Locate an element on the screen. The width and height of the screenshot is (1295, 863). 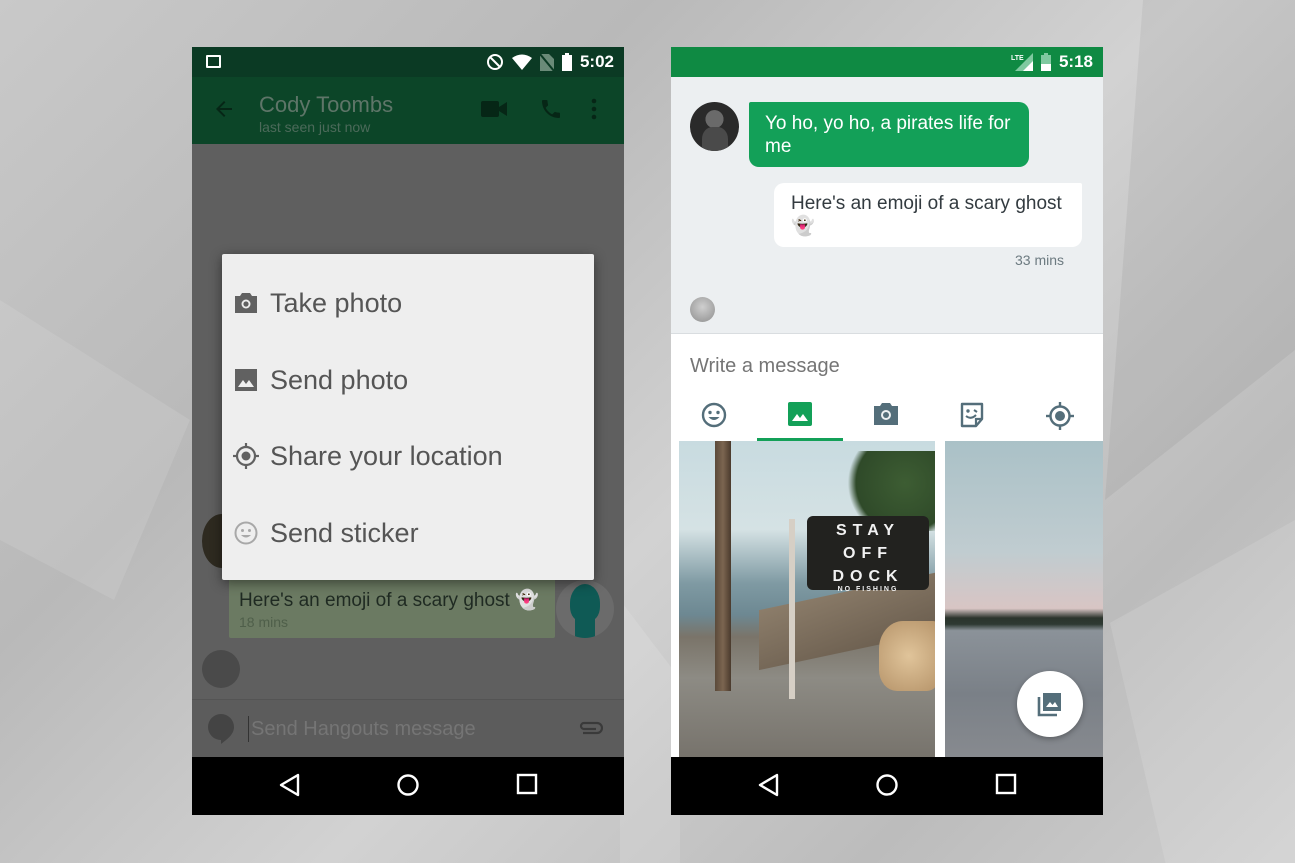
menu-item-take-photo: Take photo is located at coordinates (408, 303).